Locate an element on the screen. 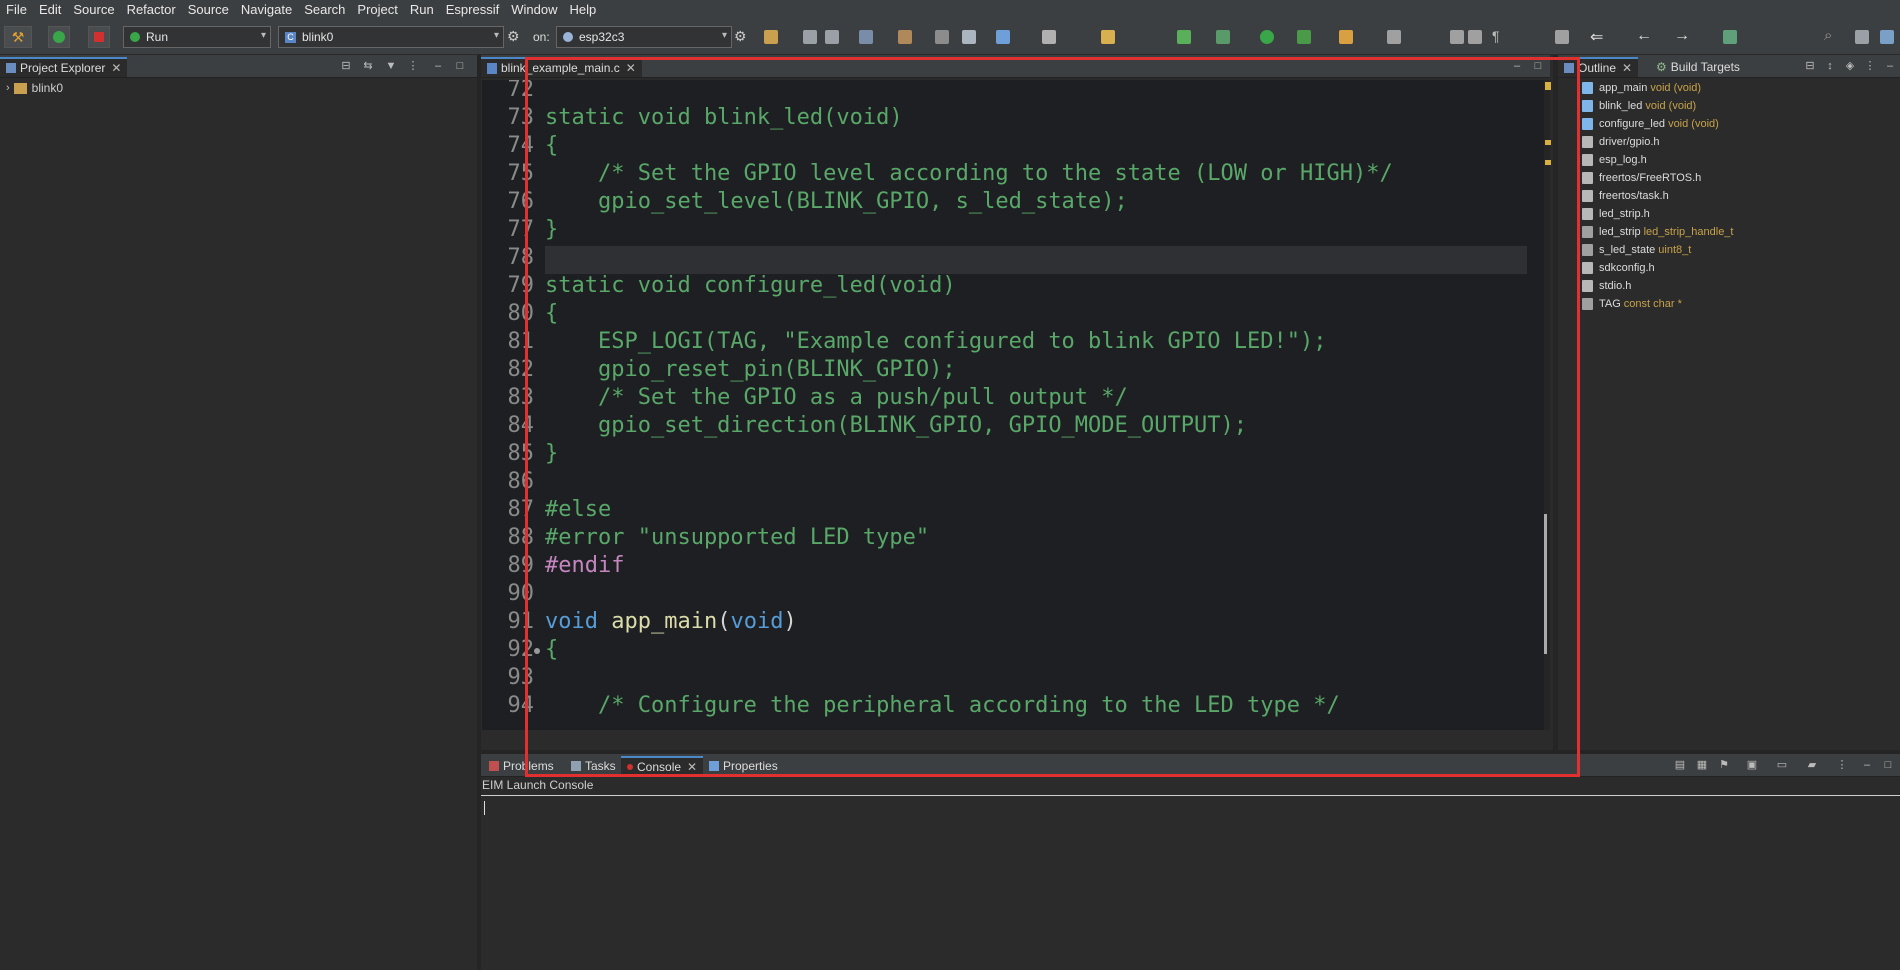 The height and width of the screenshot is (970, 1900). outline-item: configure_led void (void) is located at coordinates (1650, 124).